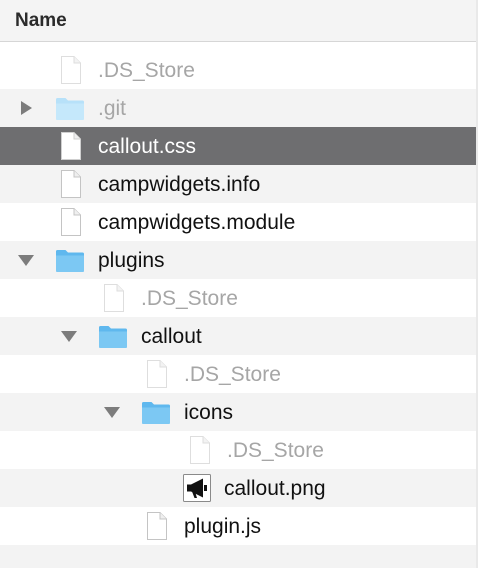  I want to click on file-name: callout.png, so click(275, 488).